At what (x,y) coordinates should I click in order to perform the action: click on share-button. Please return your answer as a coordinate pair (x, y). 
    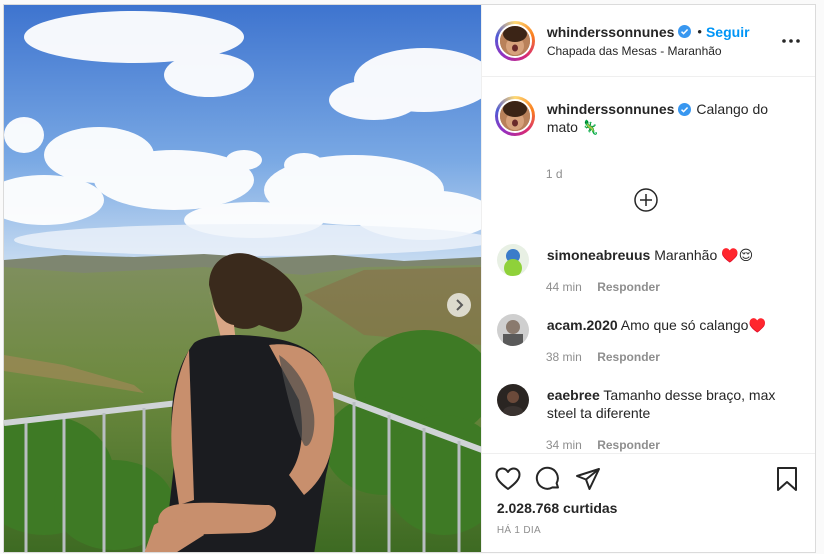
    Looking at the image, I should click on (588, 479).